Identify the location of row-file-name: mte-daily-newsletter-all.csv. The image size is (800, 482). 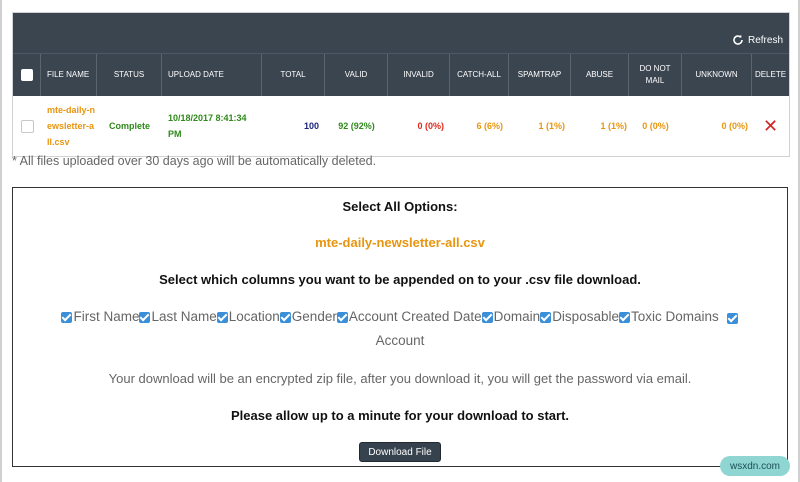
(69, 126).